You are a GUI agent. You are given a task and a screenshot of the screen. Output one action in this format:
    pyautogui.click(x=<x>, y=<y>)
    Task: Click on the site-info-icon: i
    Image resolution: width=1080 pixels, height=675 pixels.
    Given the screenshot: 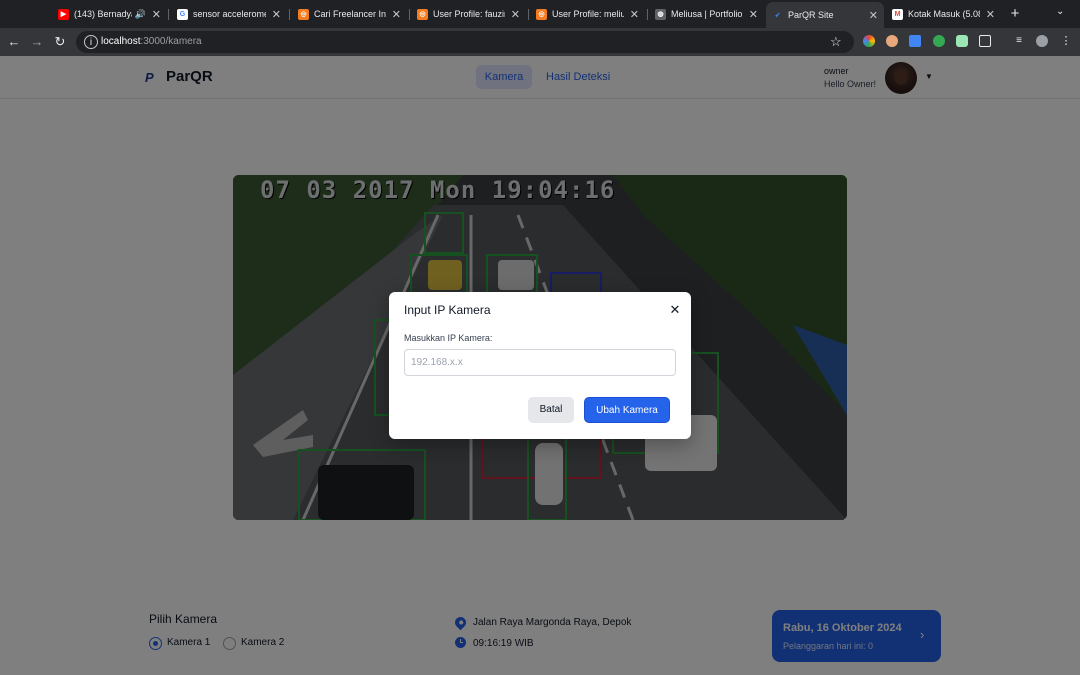 What is the action you would take?
    pyautogui.click(x=91, y=42)
    